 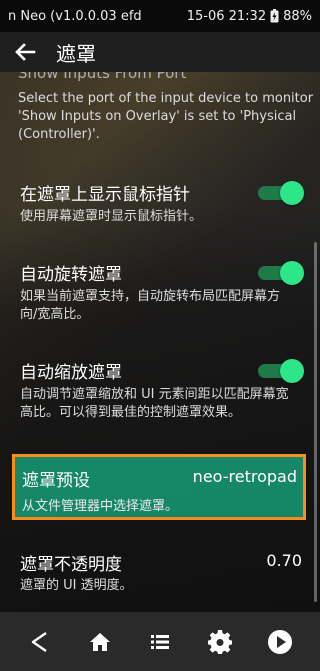 What do you see at coordinates (315, 422) in the screenshot?
I see `scrollbar-thumb` at bounding box center [315, 422].